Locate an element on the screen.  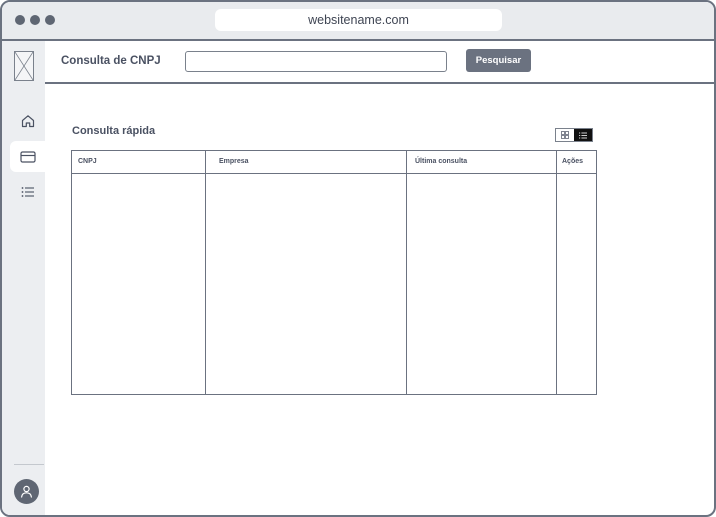
address-bar: websitename.com is located at coordinates (358, 20).